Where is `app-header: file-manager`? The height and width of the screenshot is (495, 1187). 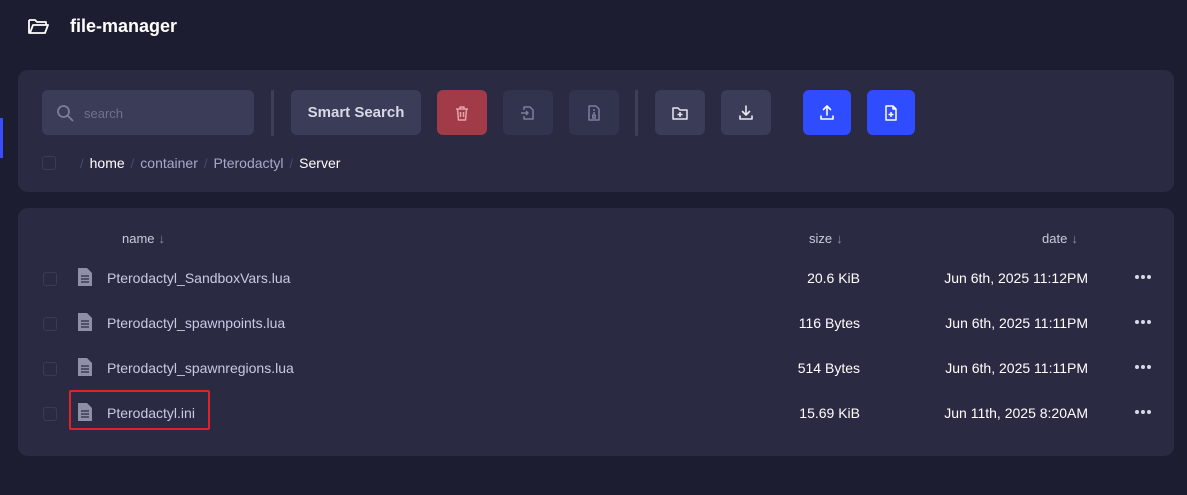 app-header: file-manager is located at coordinates (593, 27).